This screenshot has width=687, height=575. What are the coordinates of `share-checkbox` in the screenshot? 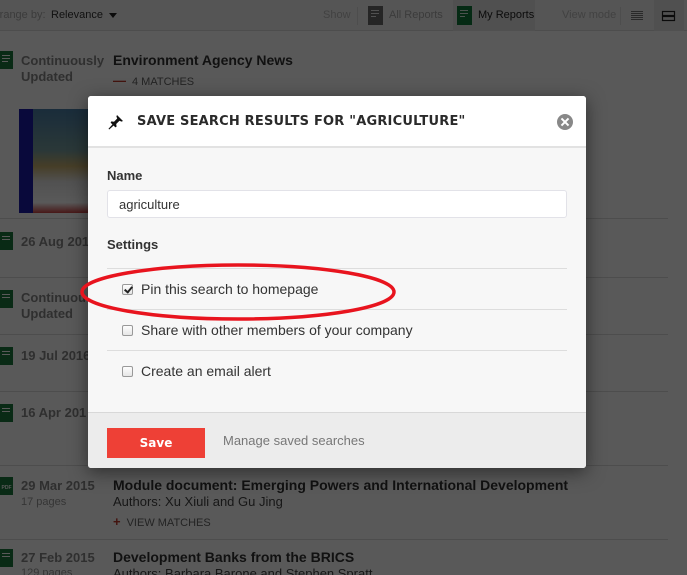 It's located at (127, 330).